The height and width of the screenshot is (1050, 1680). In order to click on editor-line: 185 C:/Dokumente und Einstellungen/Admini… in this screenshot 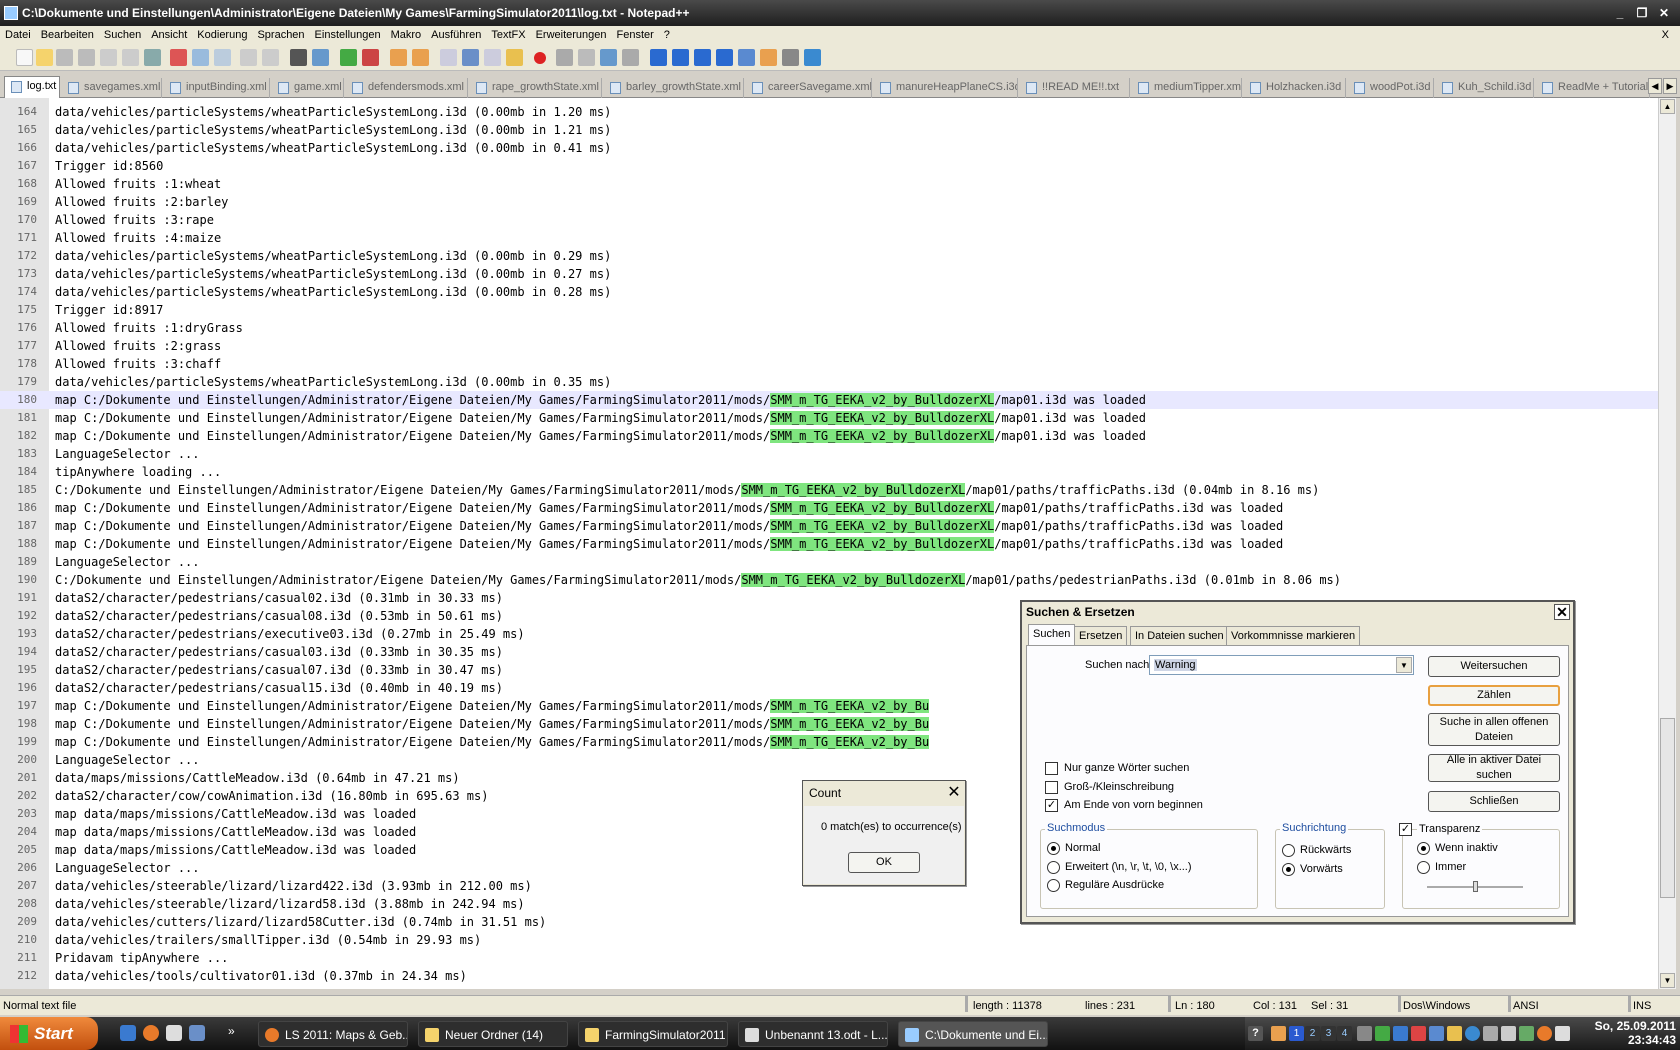, I will do `click(829, 490)`.